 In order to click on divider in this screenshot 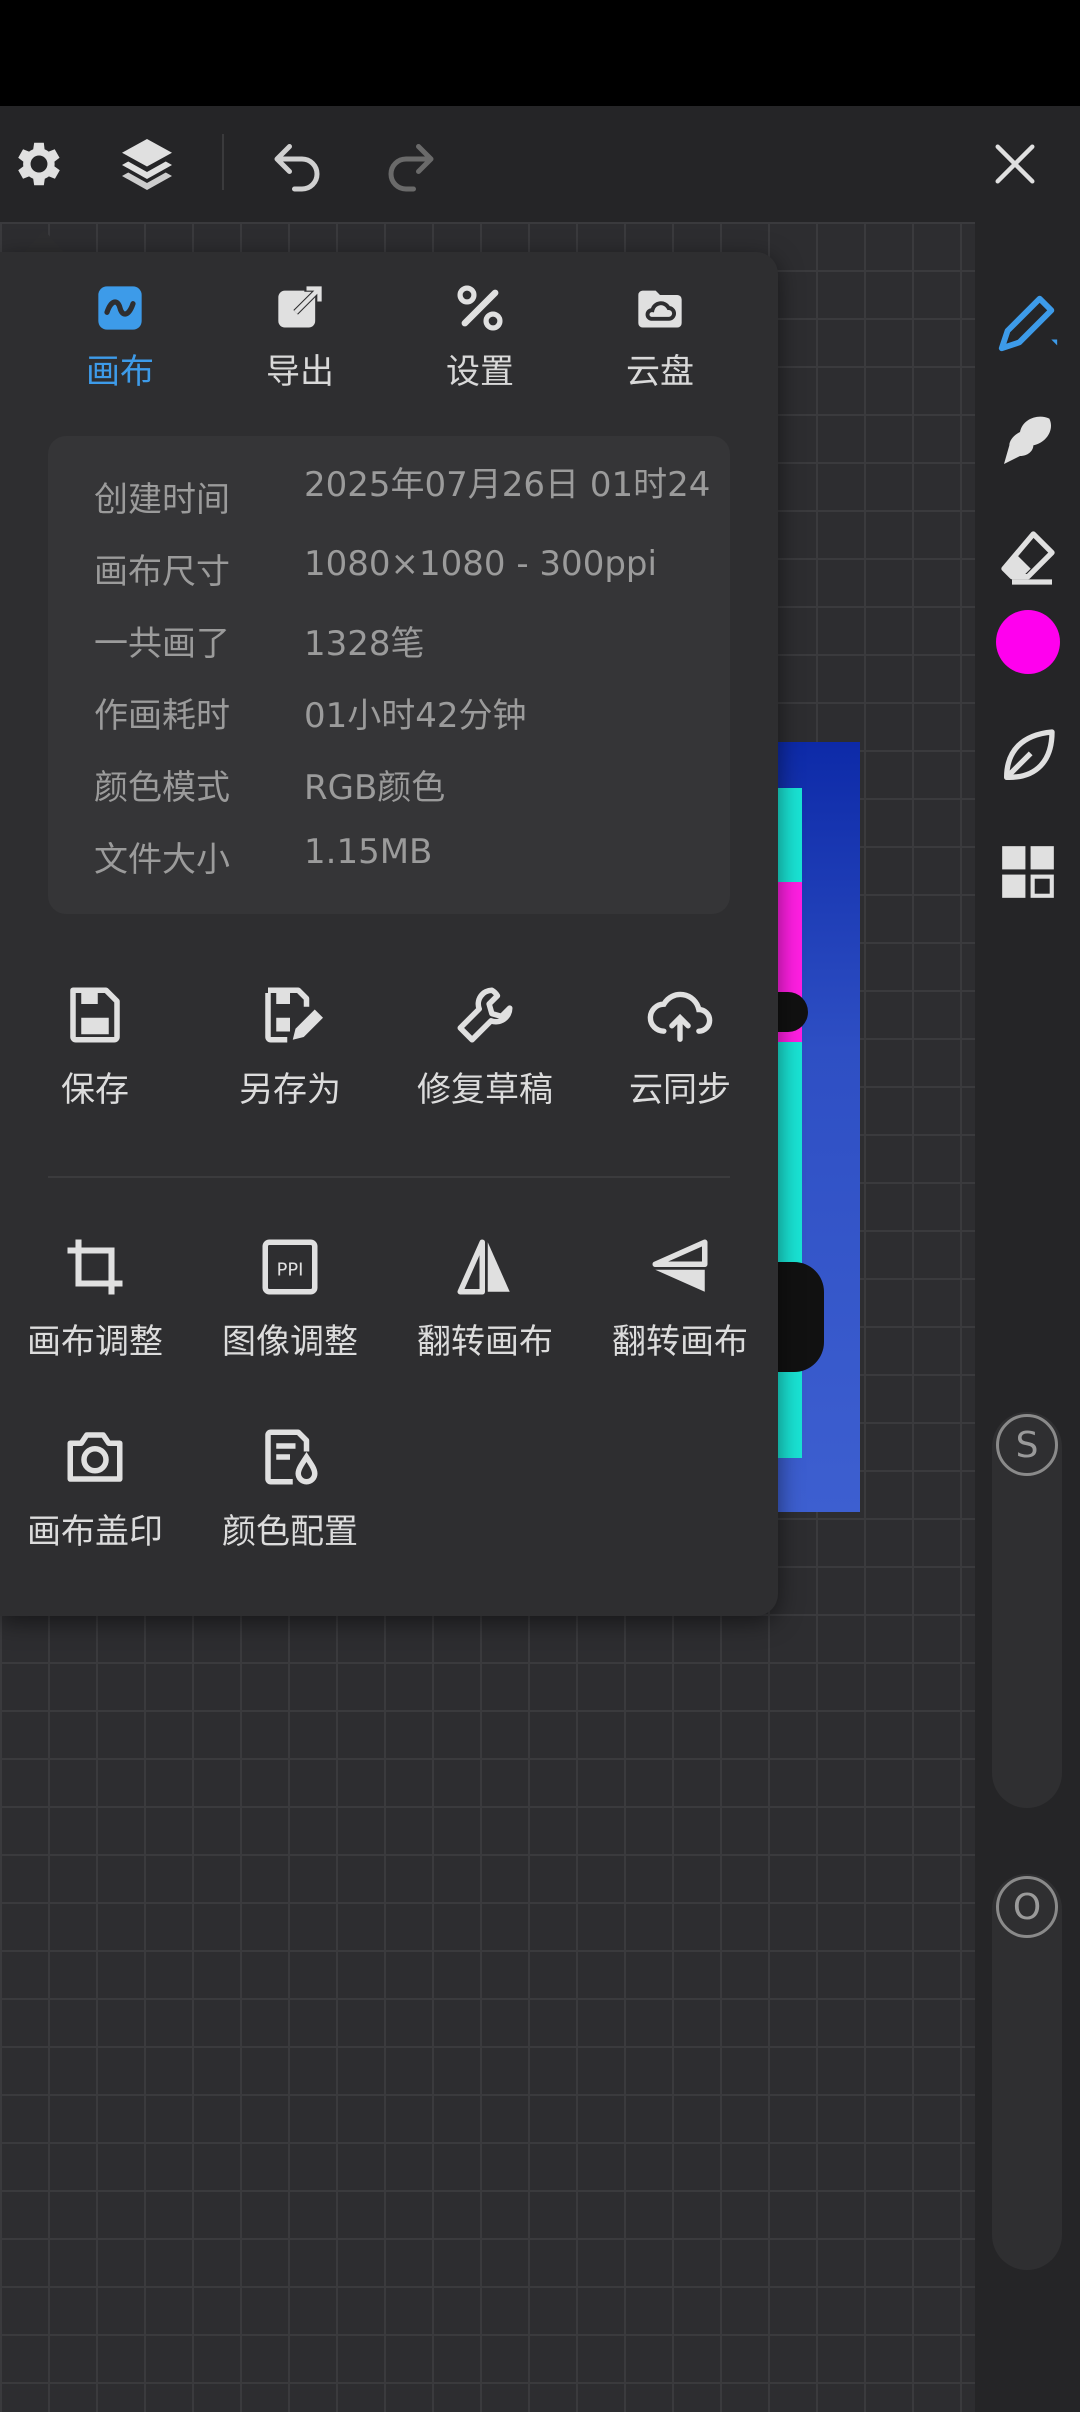, I will do `click(389, 1177)`.